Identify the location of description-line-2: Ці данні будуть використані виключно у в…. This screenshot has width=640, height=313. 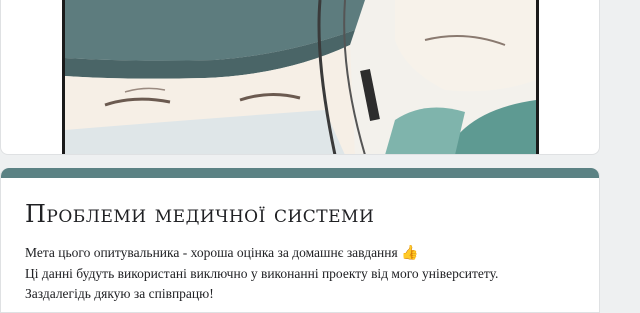
(262, 273).